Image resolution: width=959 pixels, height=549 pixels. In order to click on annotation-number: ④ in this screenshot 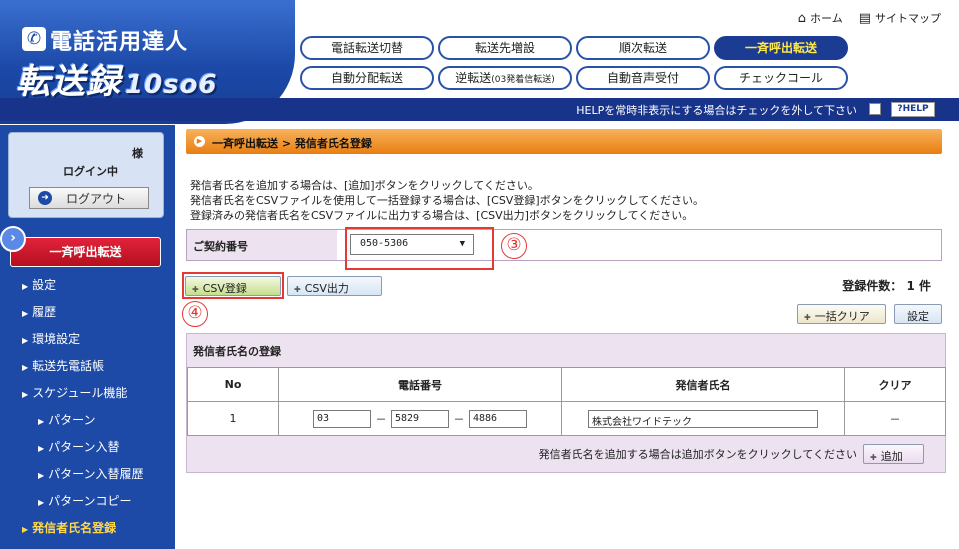, I will do `click(195, 314)`.